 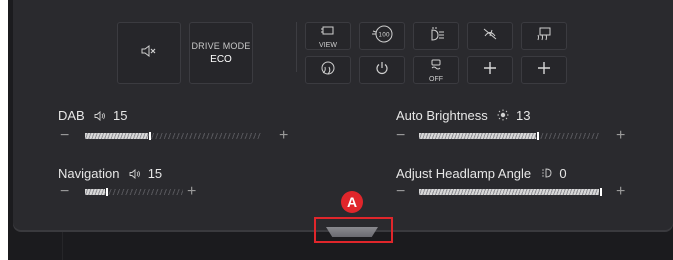 I want to click on svg-text: 100, so click(x=384, y=34).